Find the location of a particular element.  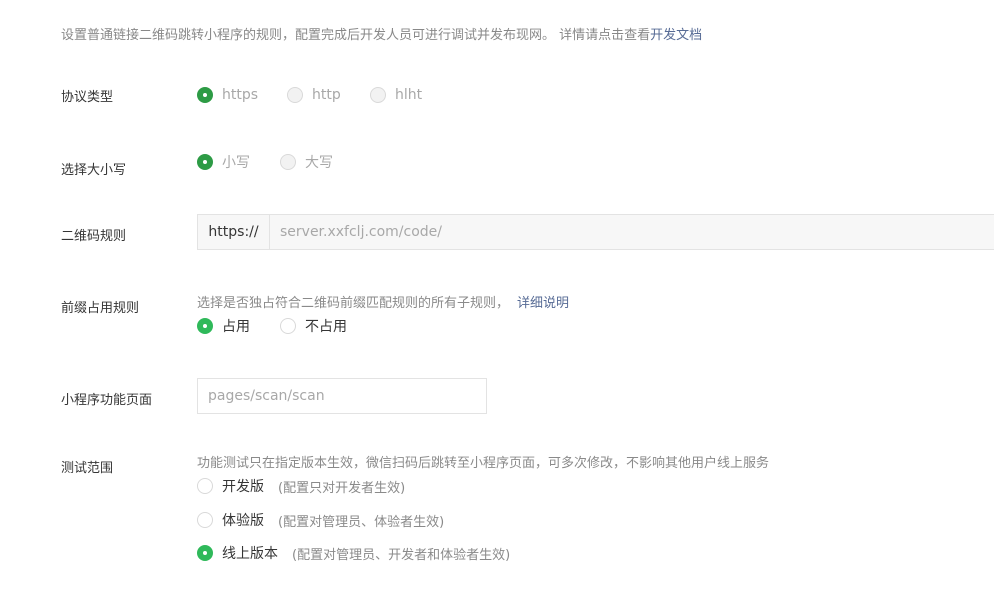

prefix-rule-description: 选择是否独占符合二维码前缀匹配规则的所有子规则， is located at coordinates (353, 303).